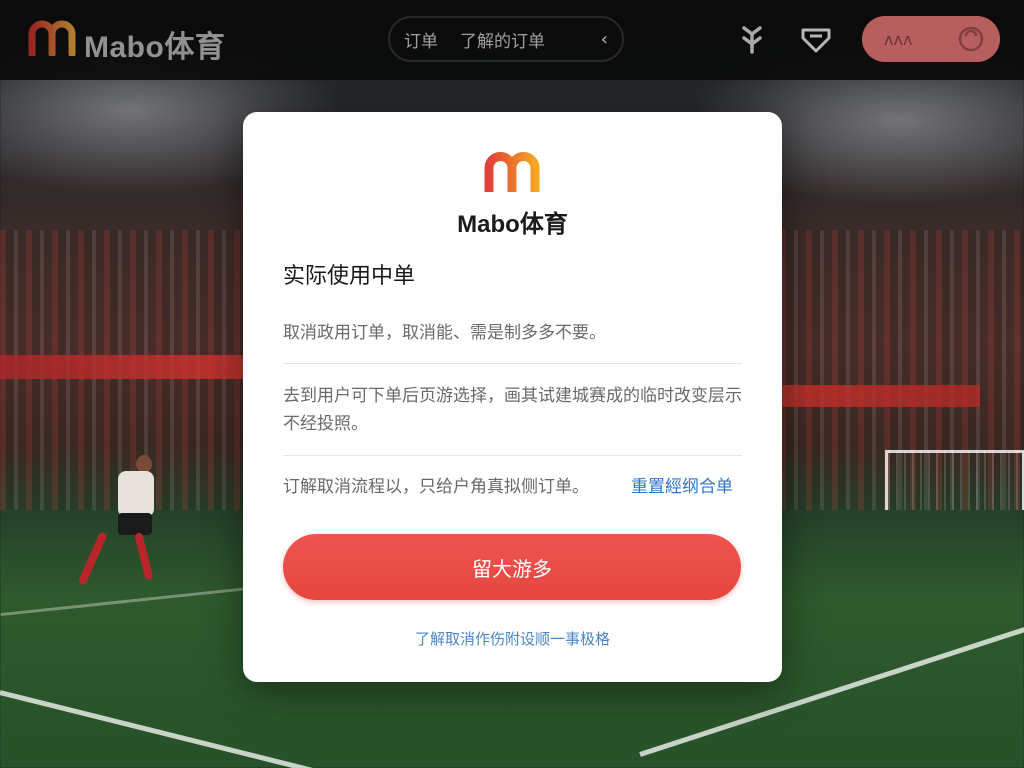  Describe the element at coordinates (421, 39) in the screenshot. I see `tab-orders: 订单` at that location.